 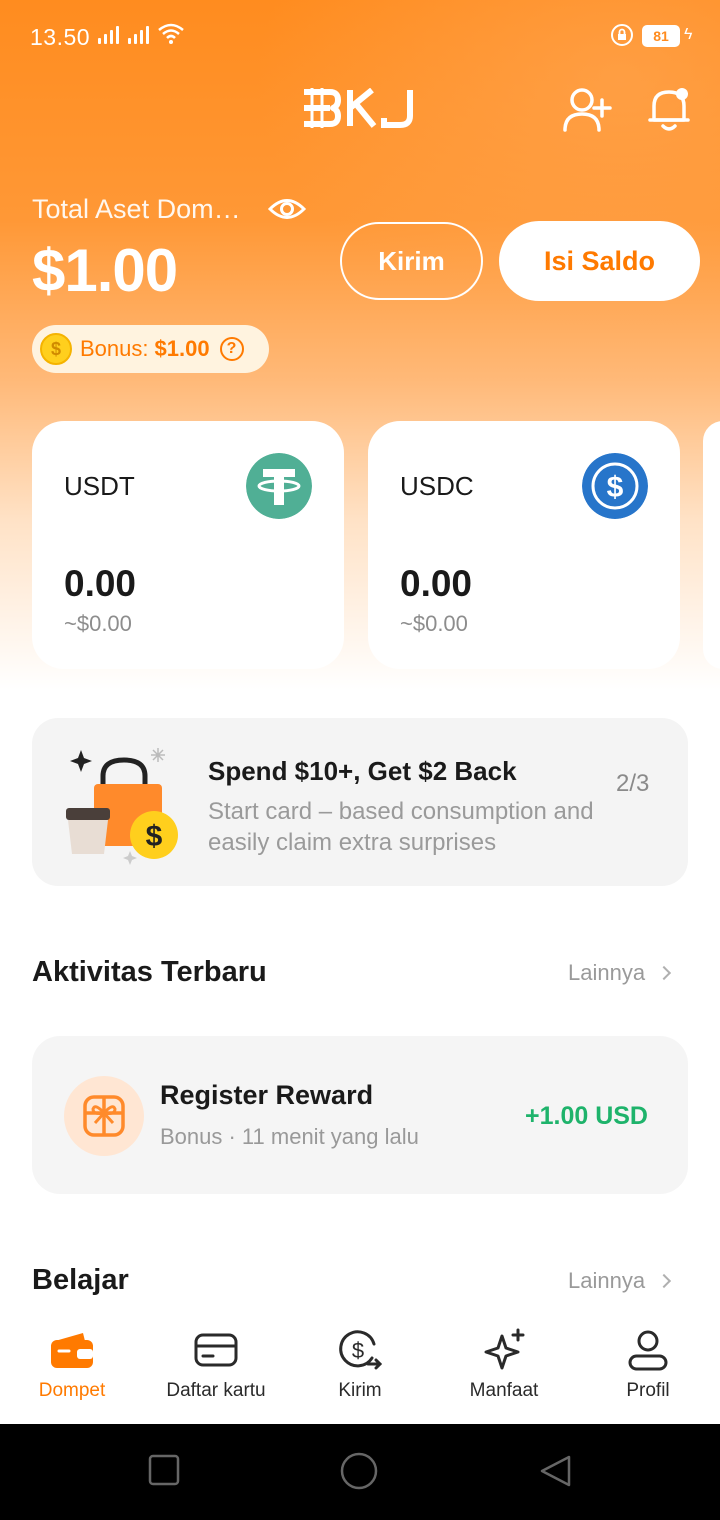 What do you see at coordinates (105, 270) in the screenshot?
I see `total-balance: $1.00` at bounding box center [105, 270].